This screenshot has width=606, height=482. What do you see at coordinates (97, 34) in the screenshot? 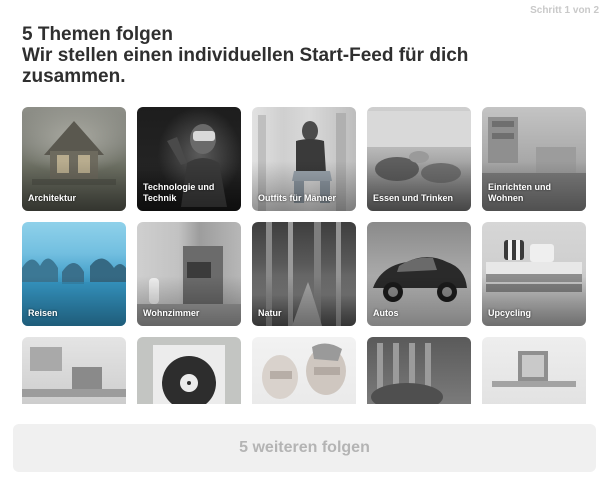
I see `title-line-1: 5 Themen folgen` at bounding box center [97, 34].